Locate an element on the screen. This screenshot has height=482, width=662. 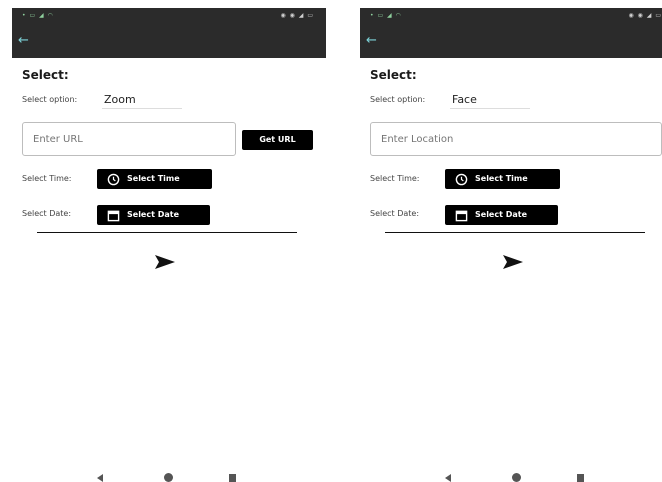
get-url-button: Get URL is located at coordinates (277, 140).